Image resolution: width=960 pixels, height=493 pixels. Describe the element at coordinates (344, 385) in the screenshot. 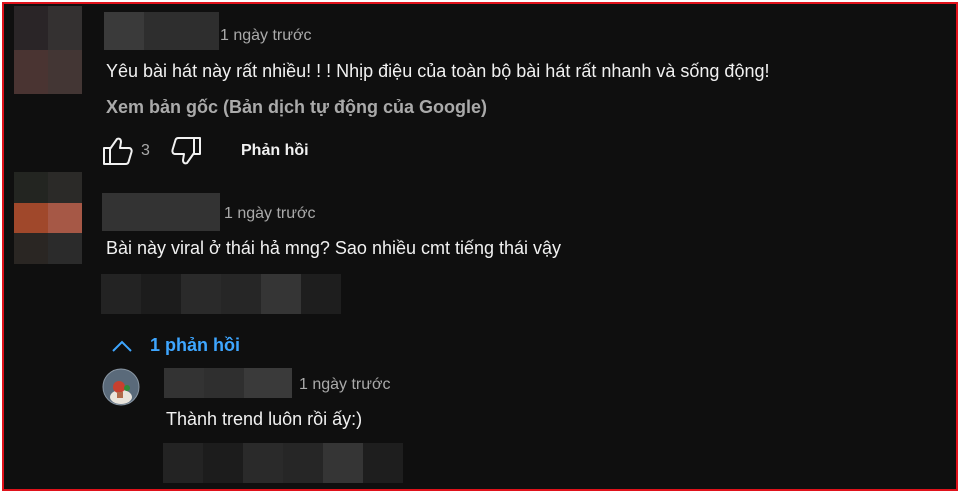

I see `reply-timestamp: 1 ngày trước` at that location.